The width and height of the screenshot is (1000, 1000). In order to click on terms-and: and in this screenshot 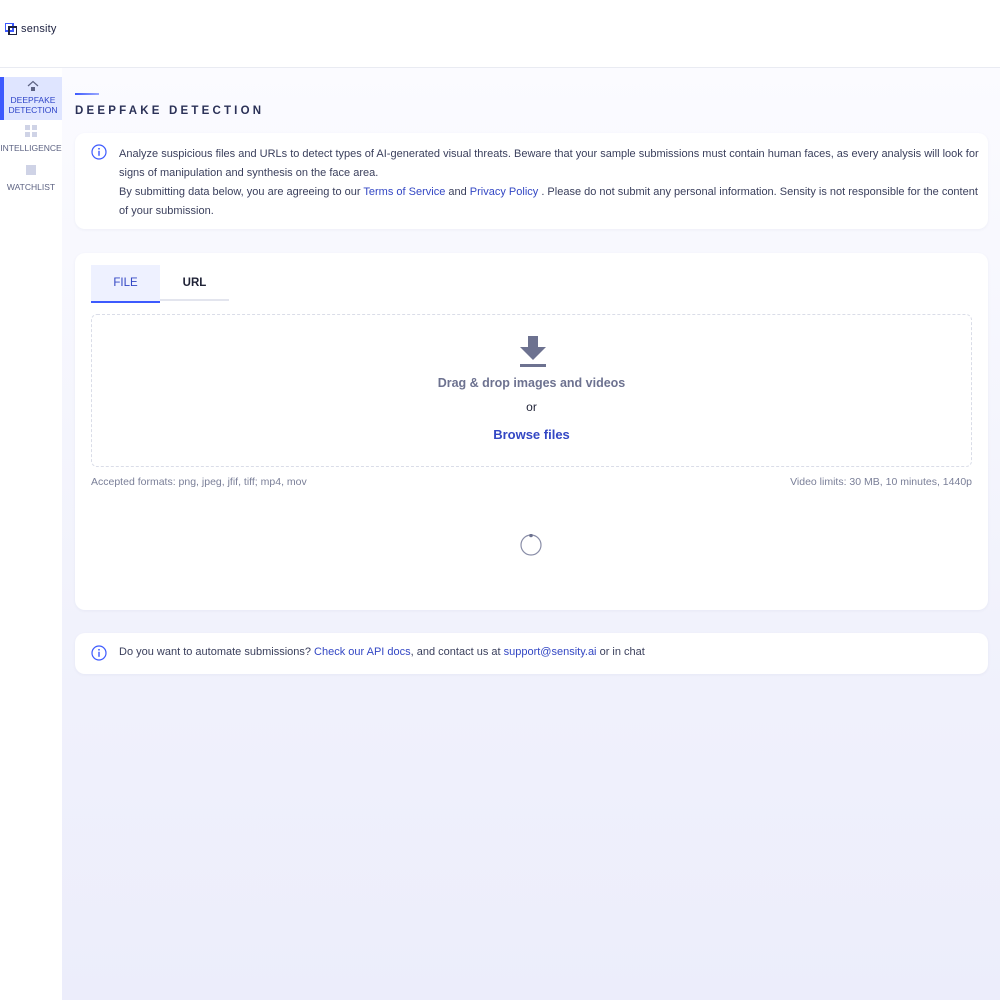, I will do `click(457, 192)`.